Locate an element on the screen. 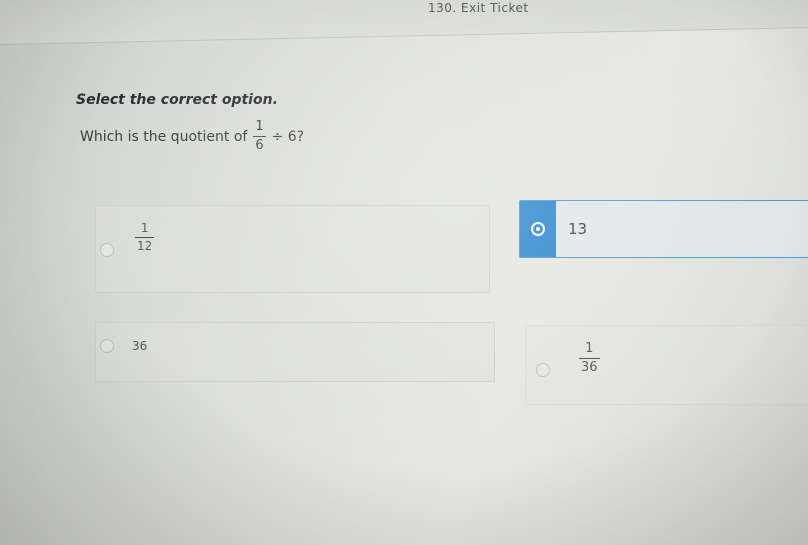  option-a-numerator: 1 is located at coordinates (144, 228).